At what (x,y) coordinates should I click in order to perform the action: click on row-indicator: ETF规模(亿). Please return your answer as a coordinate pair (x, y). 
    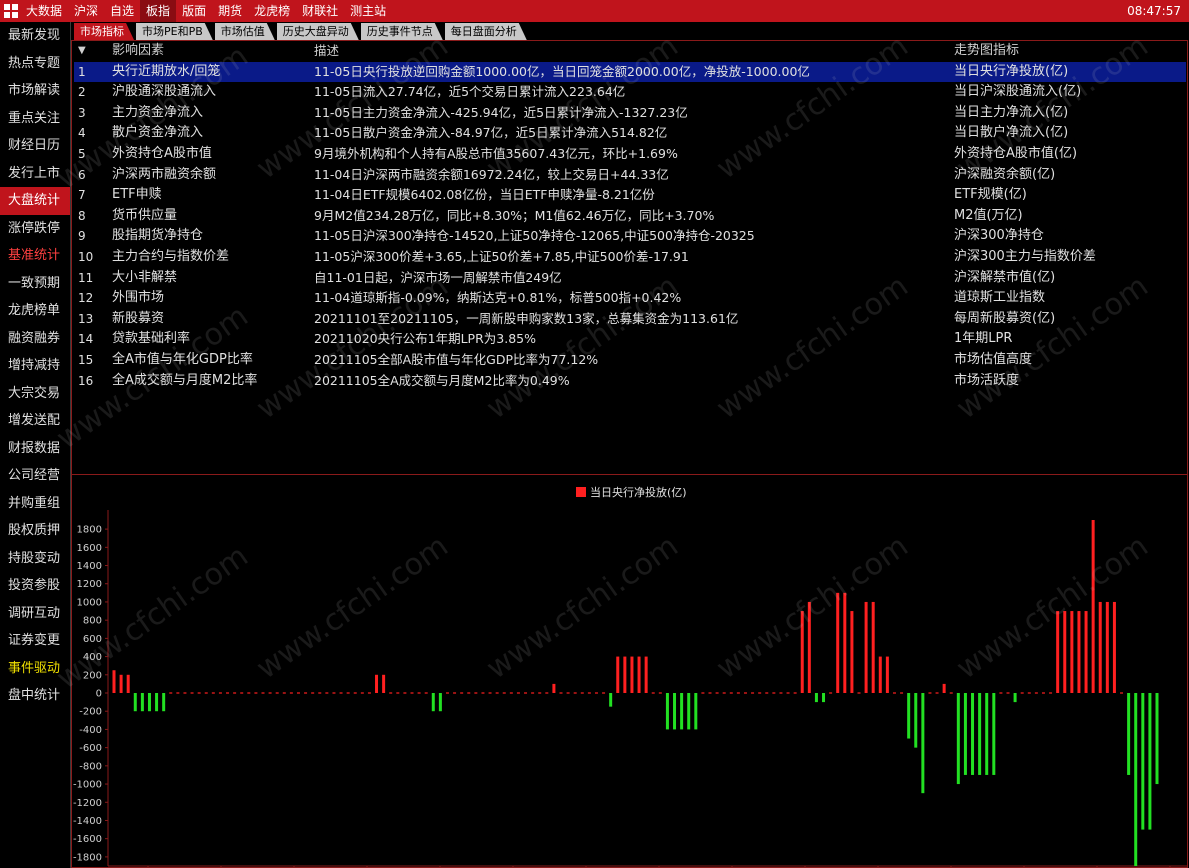
    Looking at the image, I should click on (990, 195).